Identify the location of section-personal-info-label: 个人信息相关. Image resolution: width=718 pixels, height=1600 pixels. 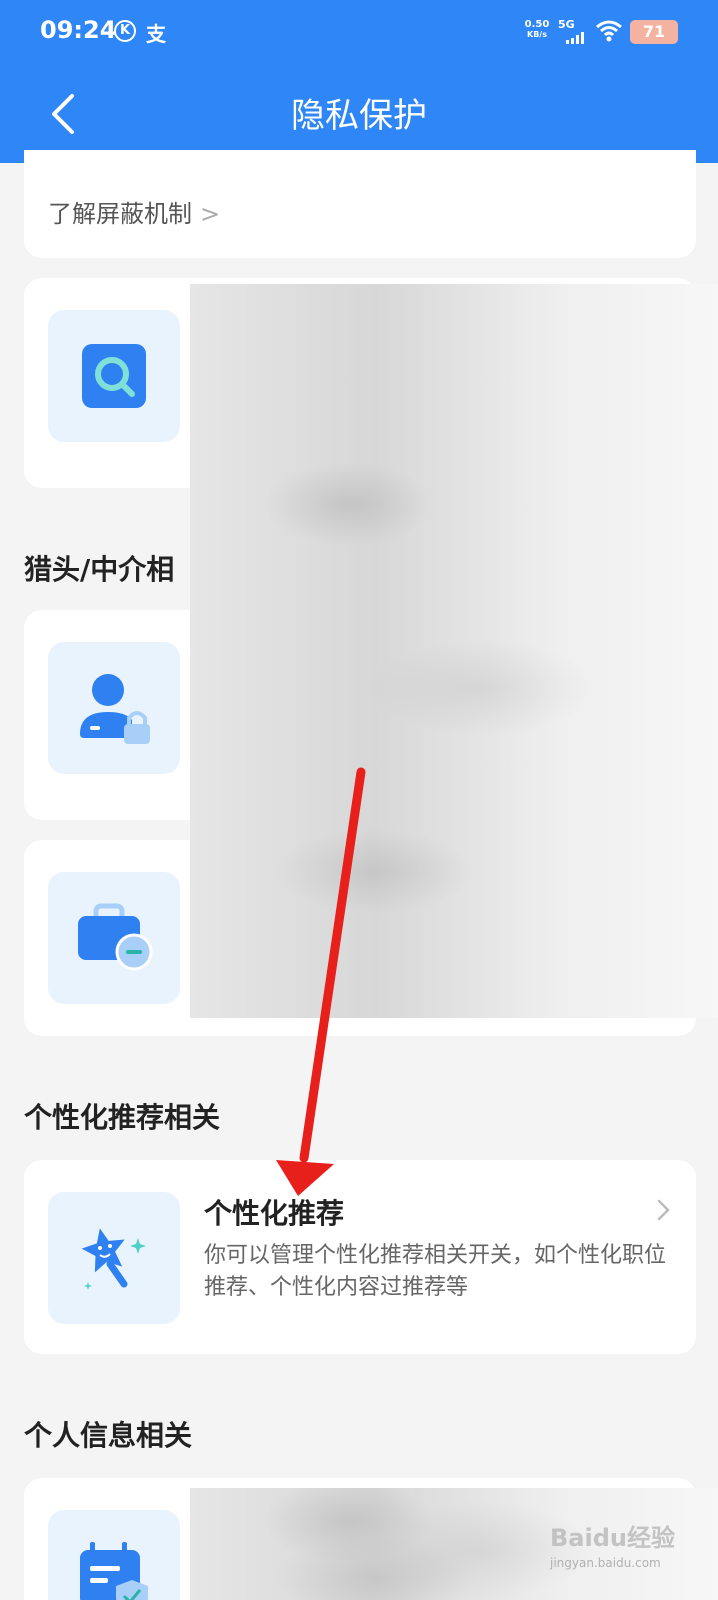
(108, 1435).